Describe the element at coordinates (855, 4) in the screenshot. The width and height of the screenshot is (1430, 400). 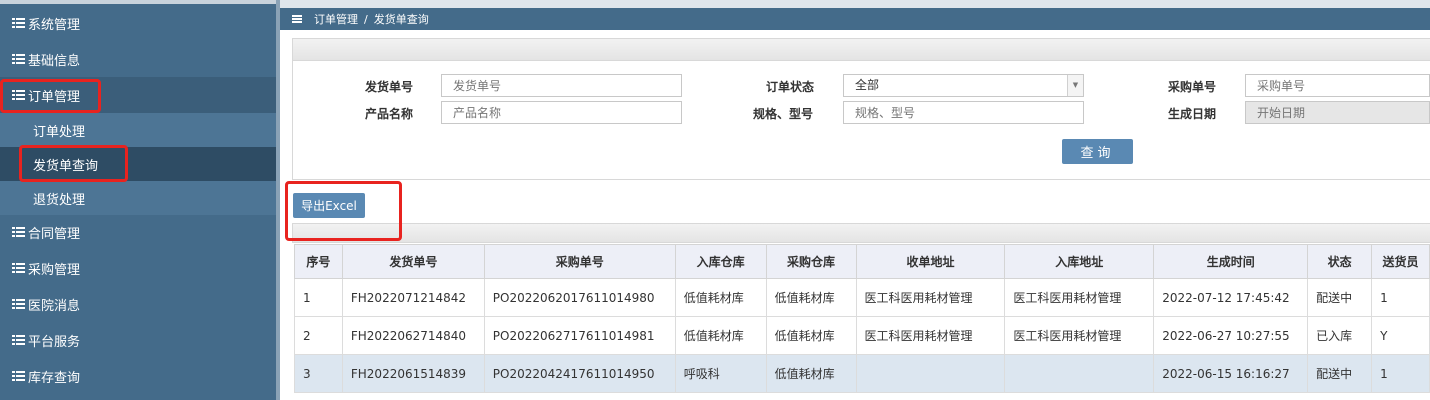
I see `top-strip` at that location.